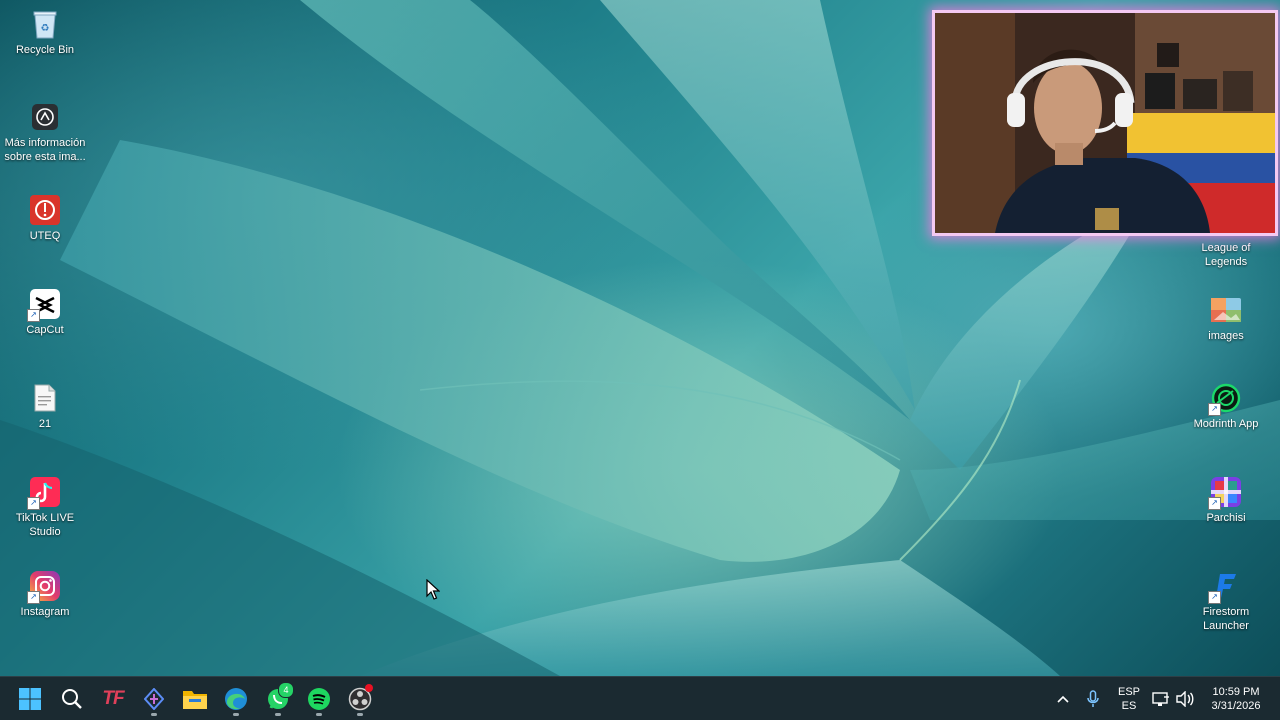 This screenshot has width=1280, height=720. I want to click on folder-icon, so click(195, 700).